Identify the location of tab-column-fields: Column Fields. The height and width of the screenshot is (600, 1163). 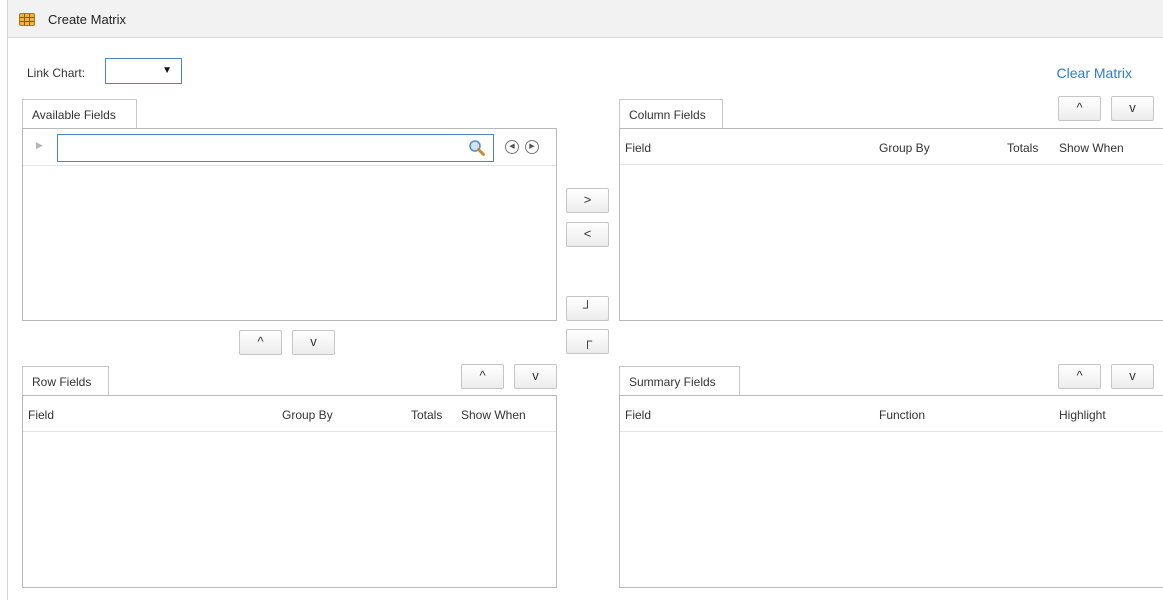
(671, 114).